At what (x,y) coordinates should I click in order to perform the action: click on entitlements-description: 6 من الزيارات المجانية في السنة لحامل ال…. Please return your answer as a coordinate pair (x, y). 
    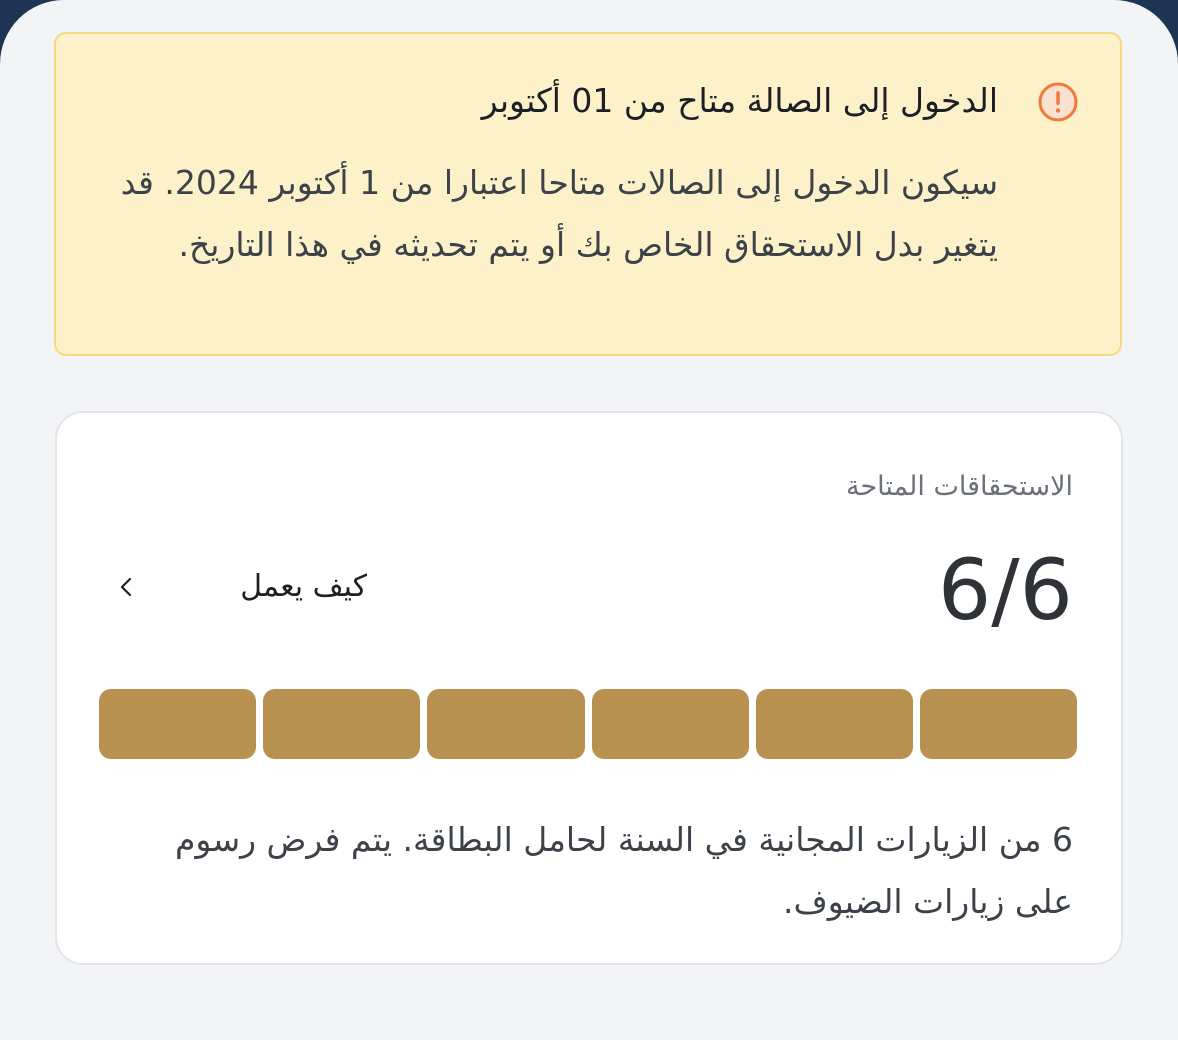
    Looking at the image, I should click on (623, 870).